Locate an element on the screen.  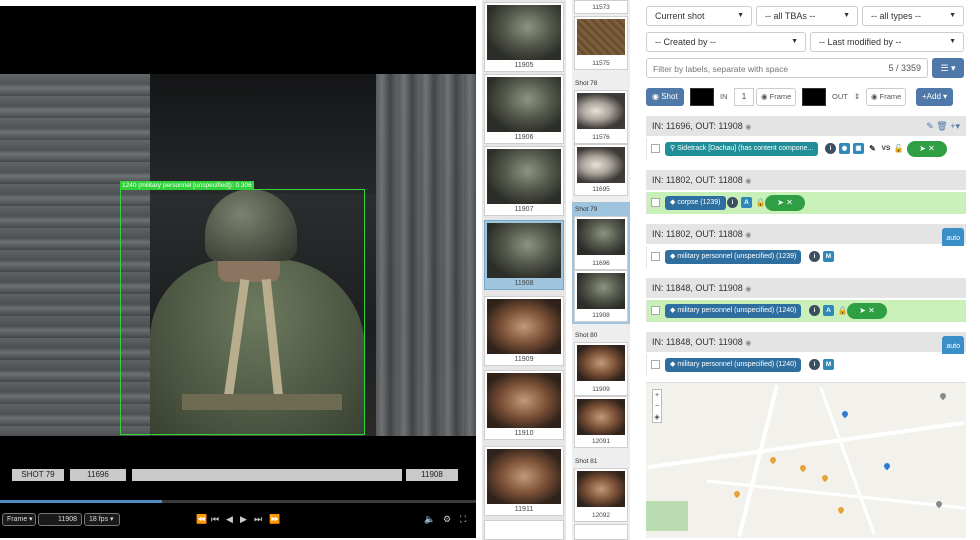
trash-icon: 🗑 is located at coordinates (941, 126).